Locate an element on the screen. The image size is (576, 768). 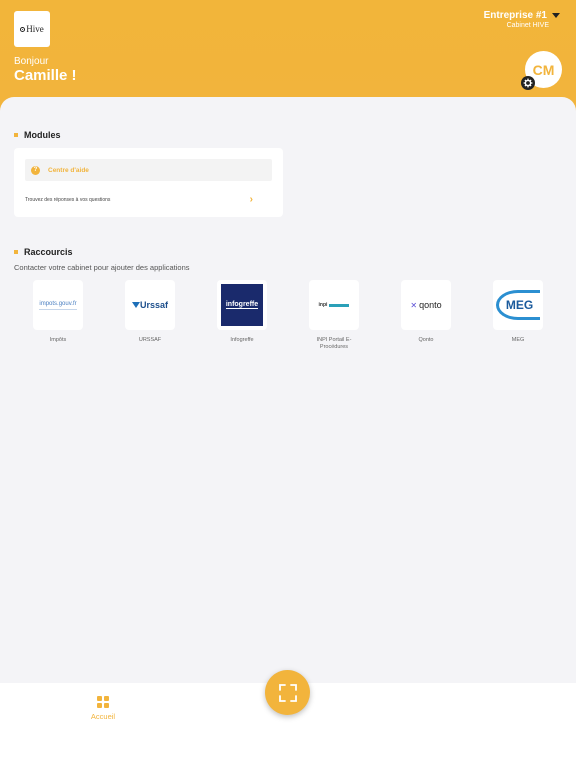
dashboard-icon is located at coordinates (103, 702).